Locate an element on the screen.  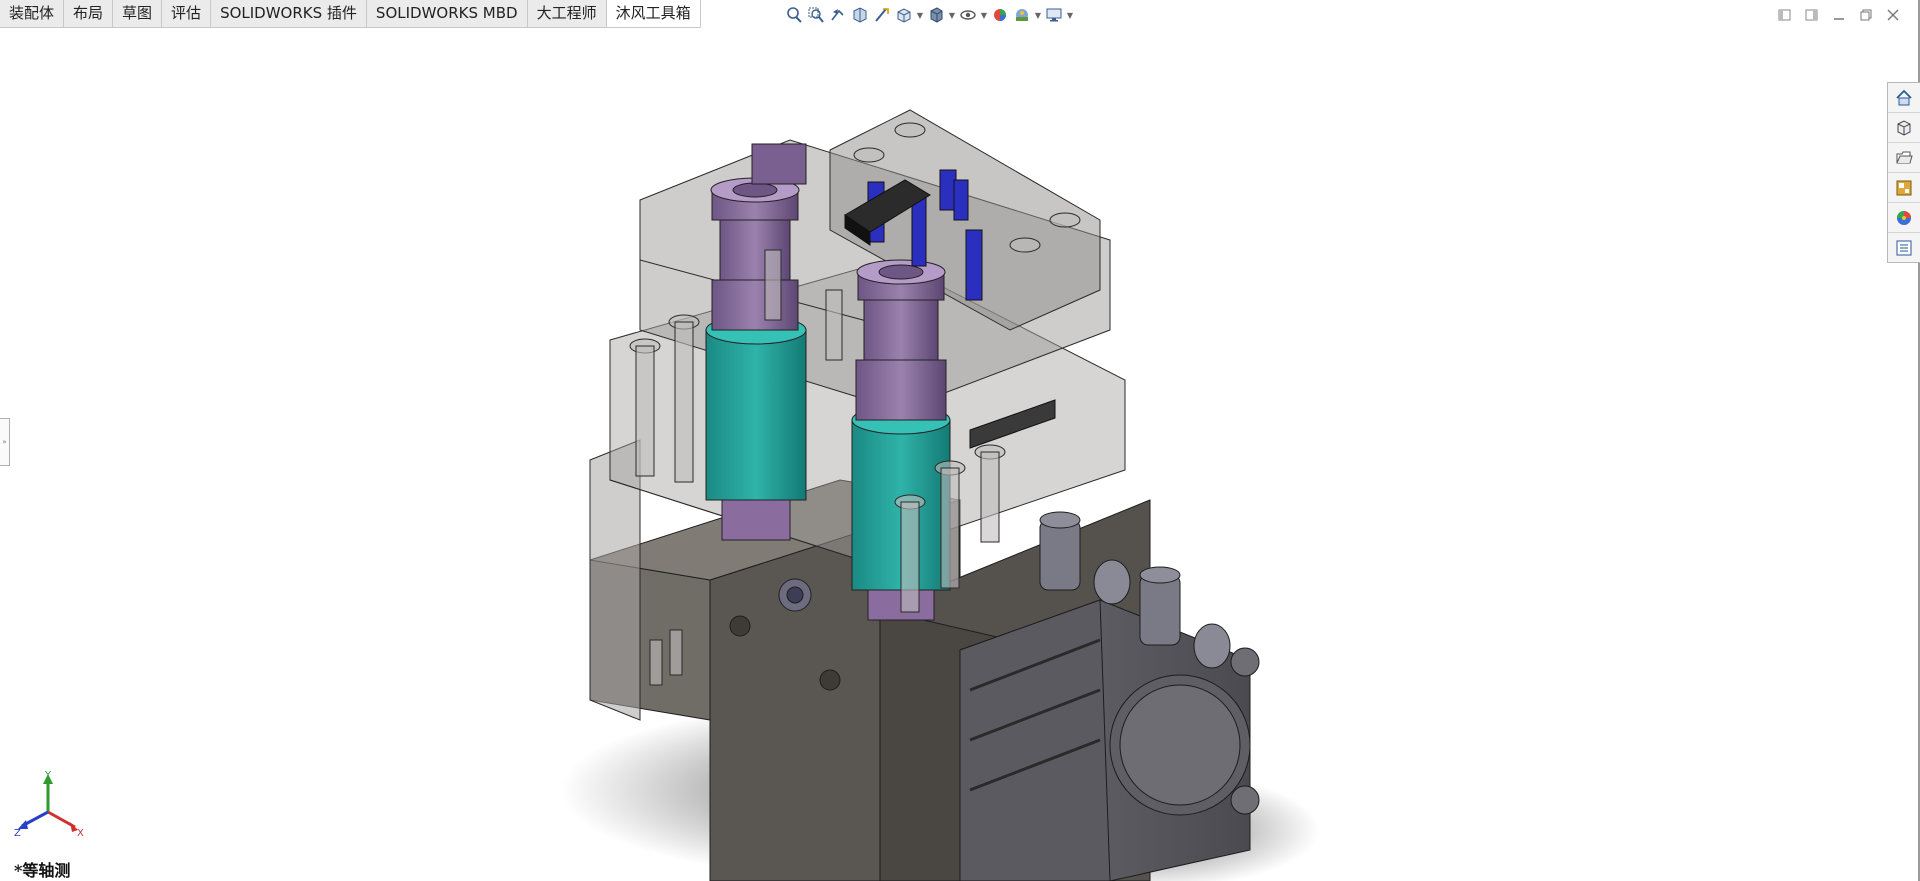
reference-triad: Y X Z is located at coordinates (49, 804).